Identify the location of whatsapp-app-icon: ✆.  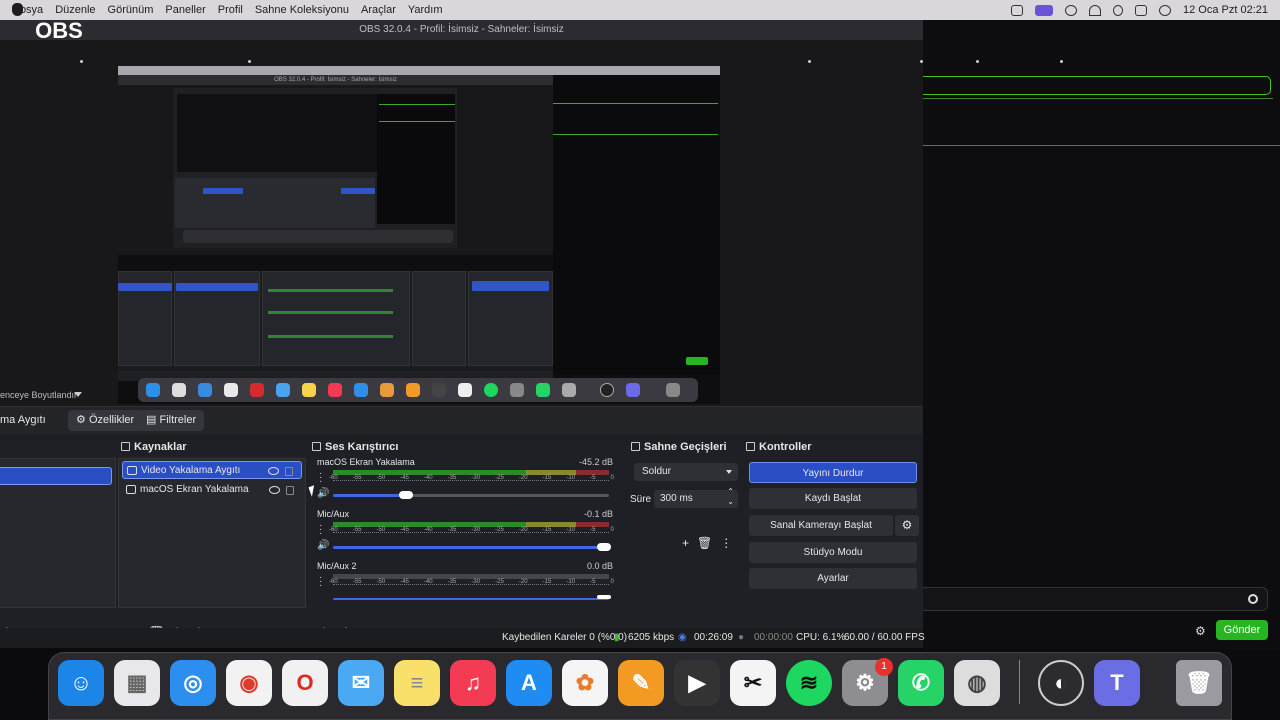
(921, 683).